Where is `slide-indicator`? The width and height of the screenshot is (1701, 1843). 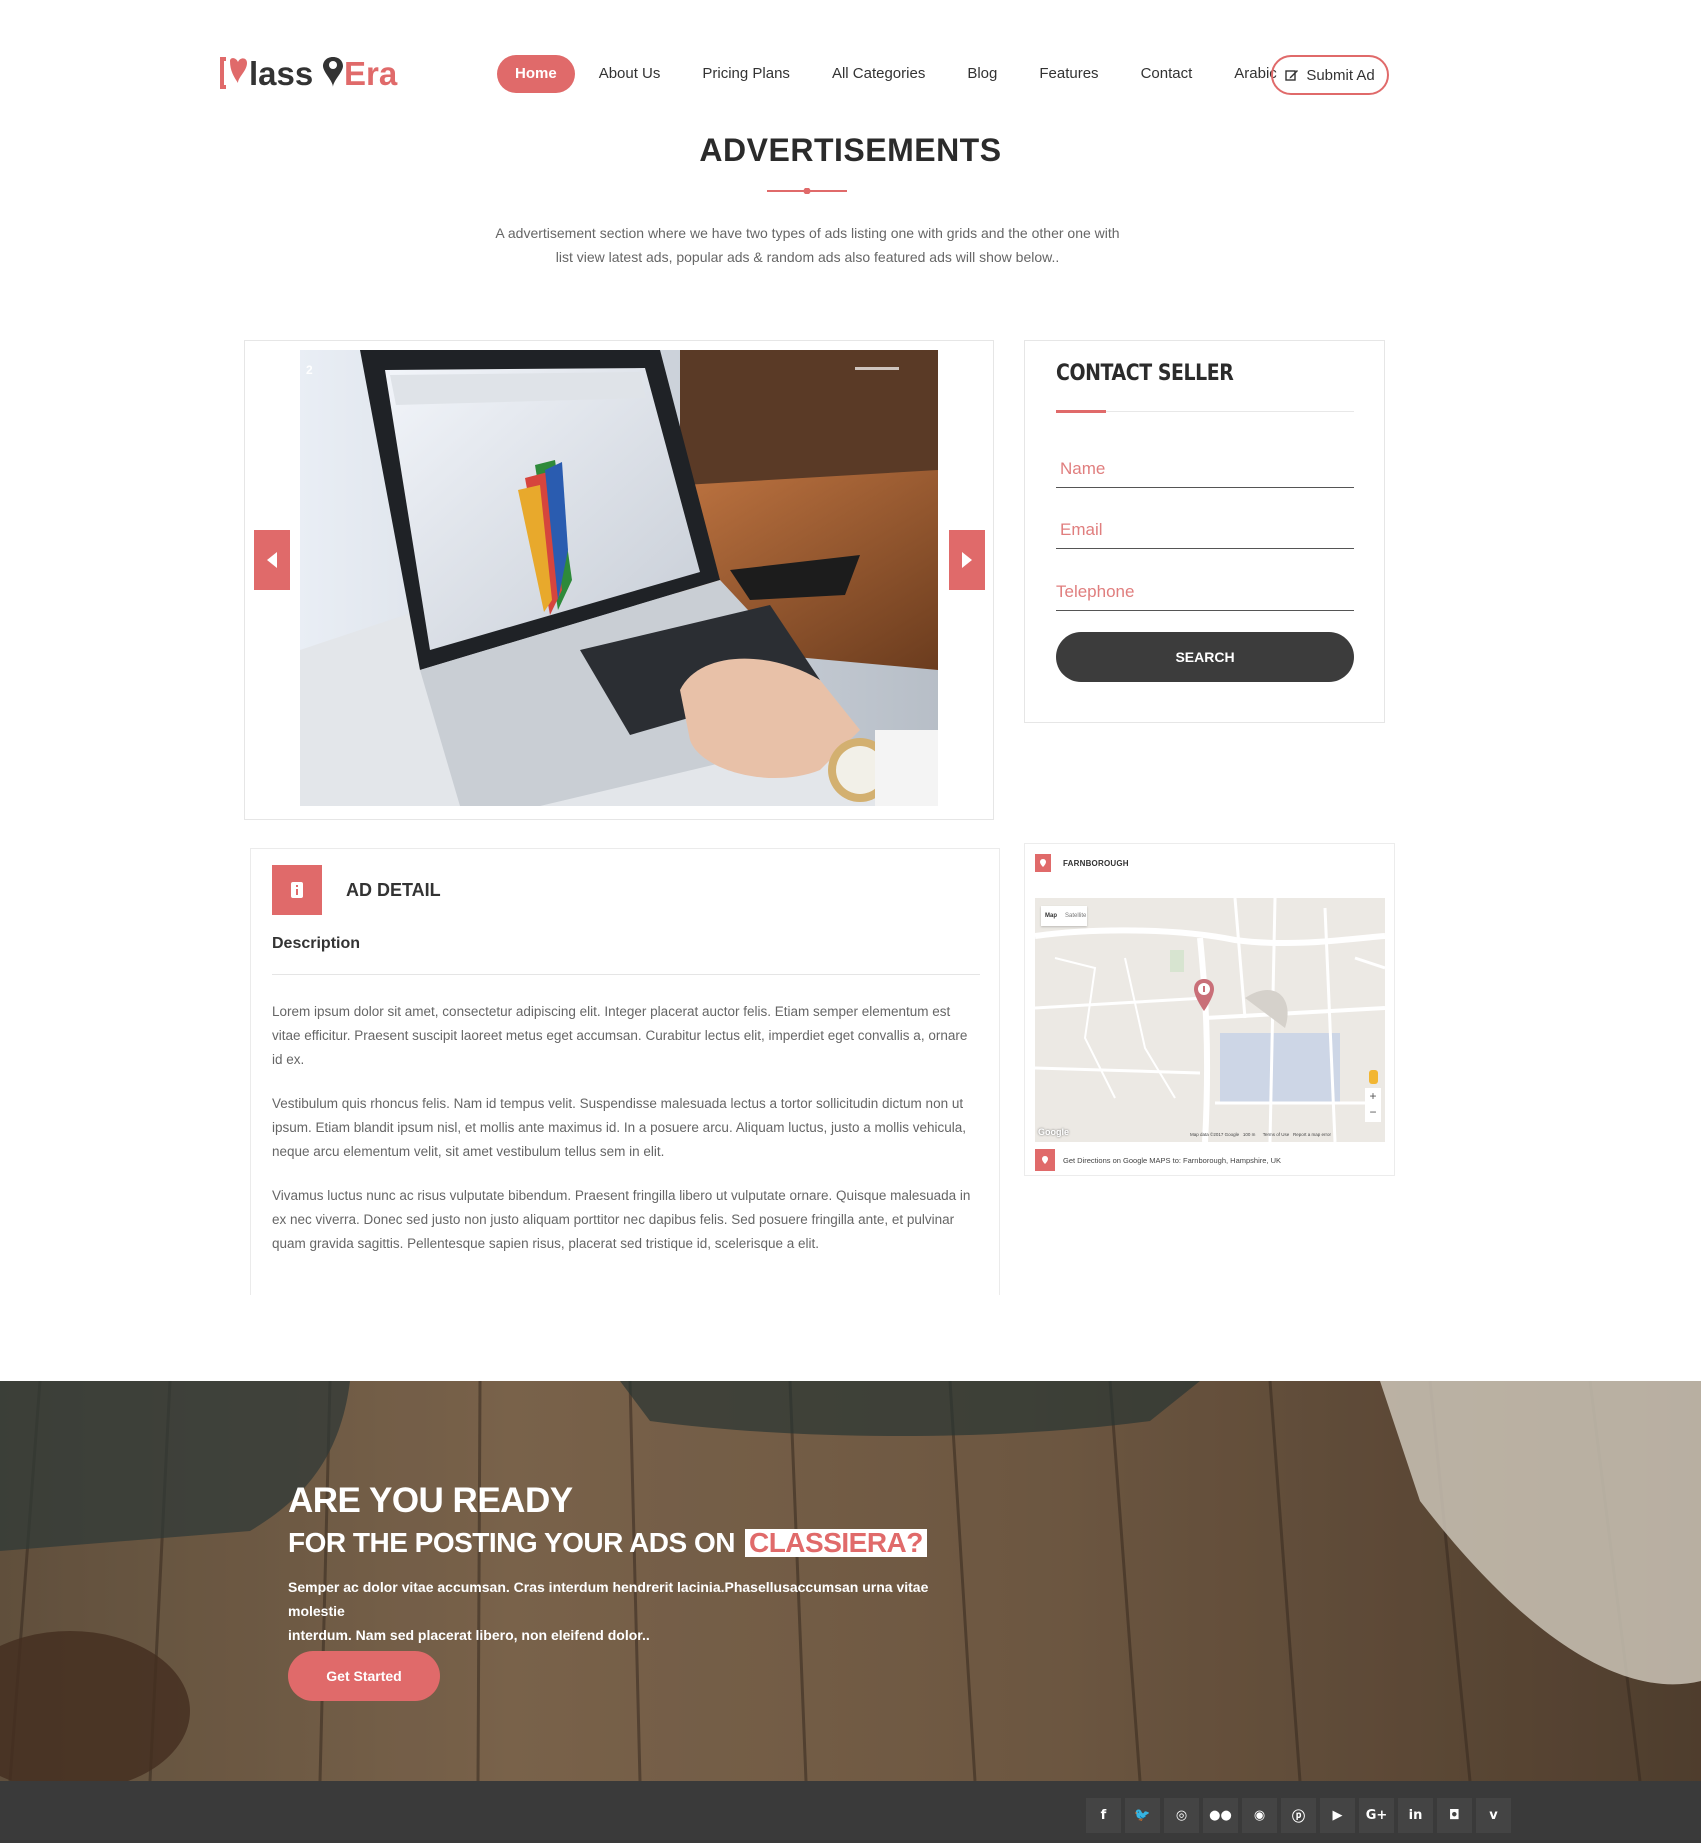 slide-indicator is located at coordinates (877, 368).